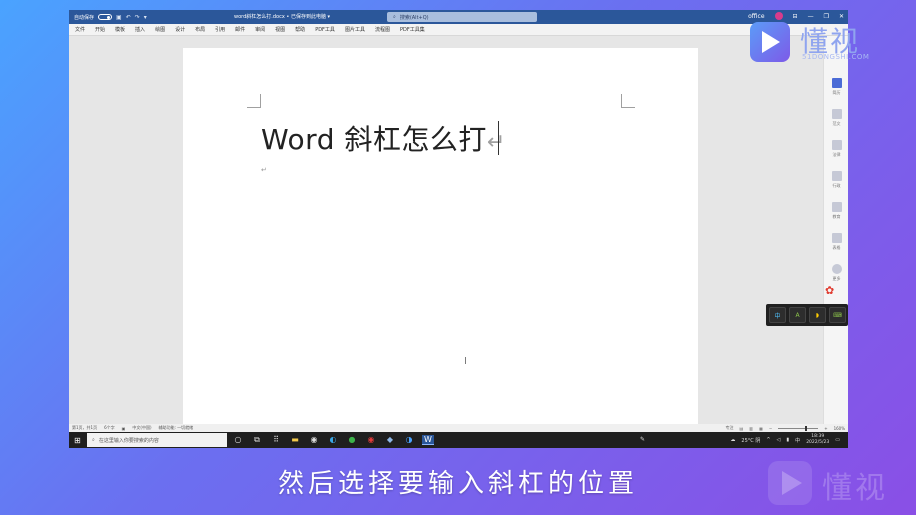  What do you see at coordinates (498, 138) in the screenshot?
I see `text-caret` at bounding box center [498, 138].